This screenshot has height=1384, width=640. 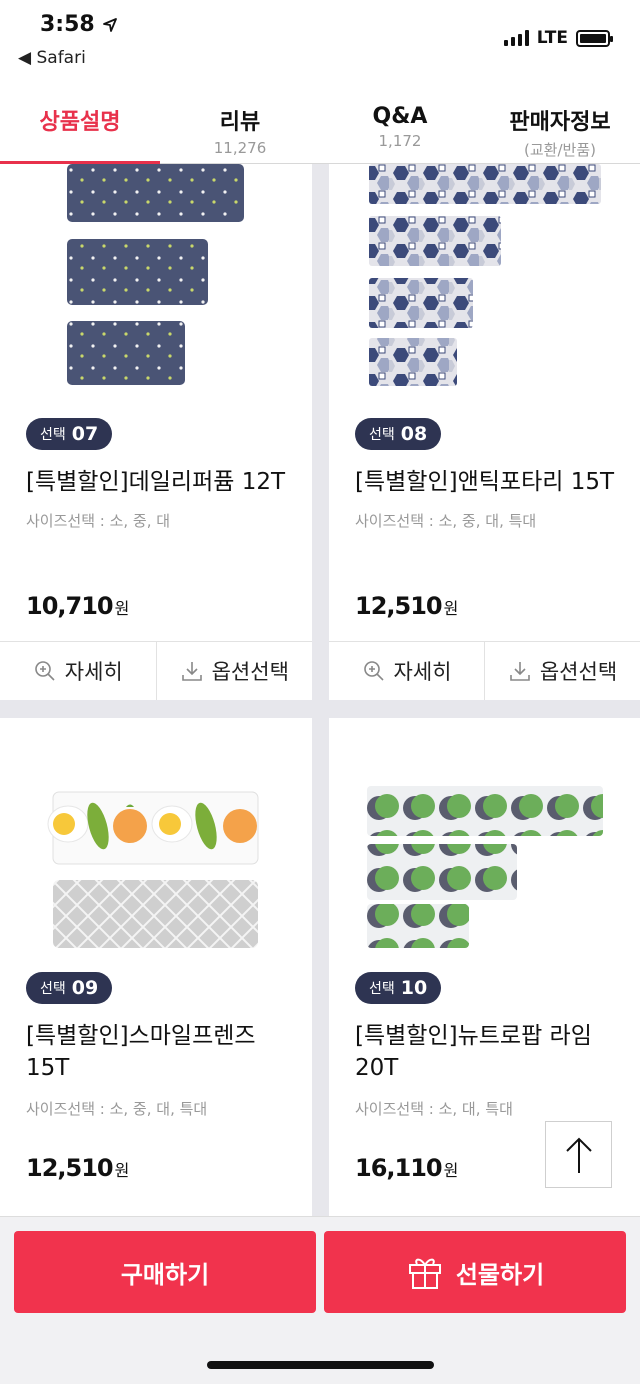 What do you see at coordinates (414, 434) in the screenshot?
I see `badge-number: 08` at bounding box center [414, 434].